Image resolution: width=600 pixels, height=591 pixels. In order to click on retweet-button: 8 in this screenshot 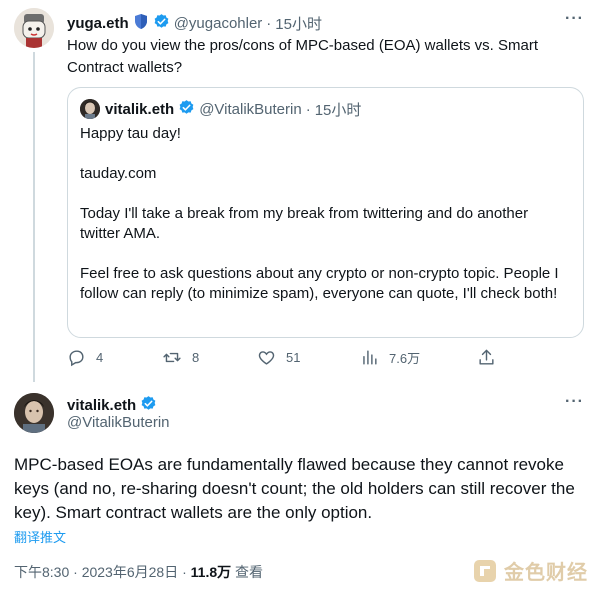, I will do `click(180, 357)`.